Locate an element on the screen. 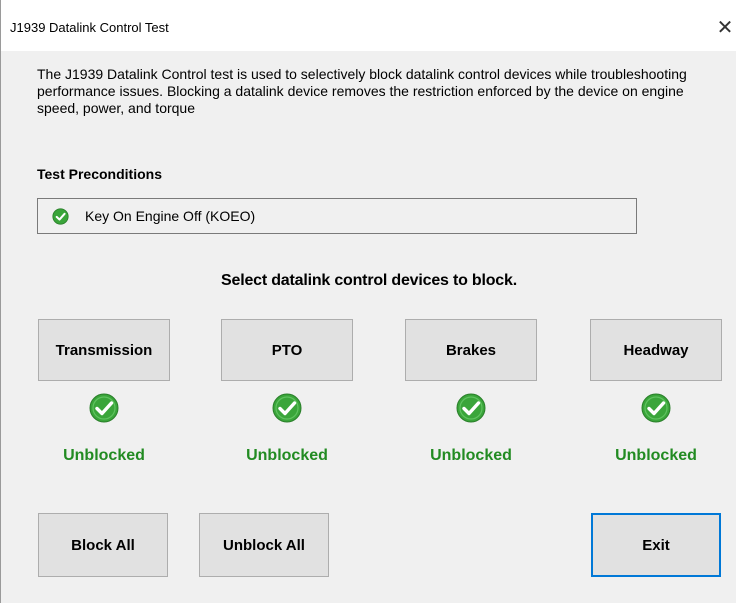 The height and width of the screenshot is (603, 736). unblock-all-button: Unblock All is located at coordinates (264, 545).